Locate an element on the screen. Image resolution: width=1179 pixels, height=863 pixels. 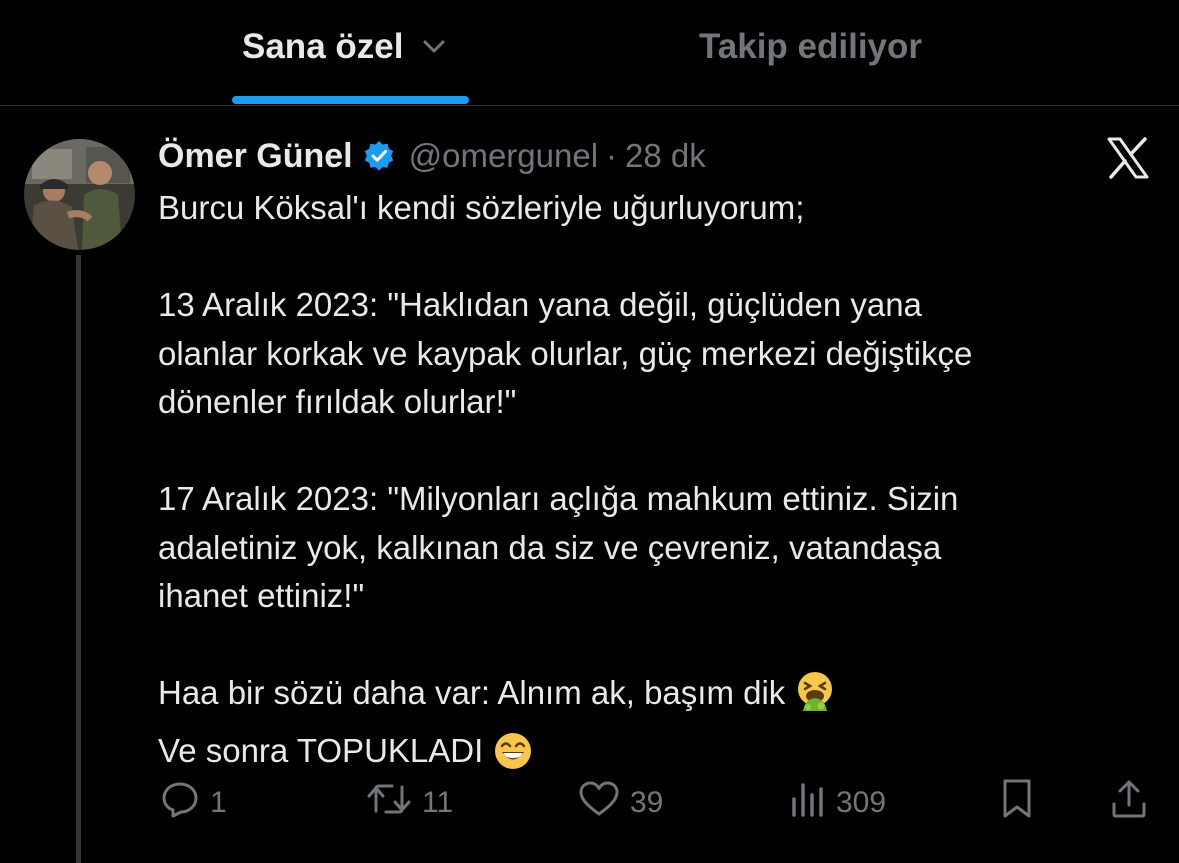
retweet-button: 11 is located at coordinates (409, 803).